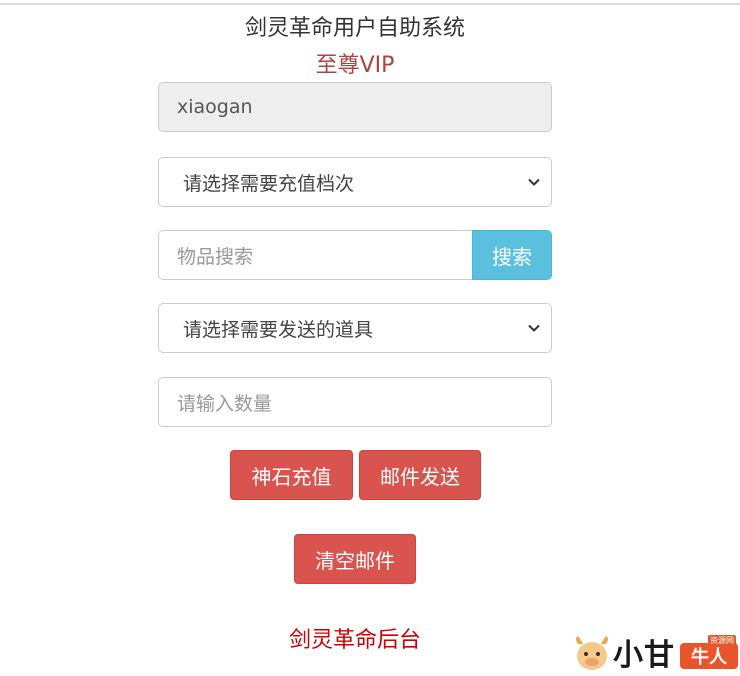 The height and width of the screenshot is (676, 740). Describe the element at coordinates (225, 403) in the screenshot. I see `quantity-placeholder: 请输入数量` at that location.